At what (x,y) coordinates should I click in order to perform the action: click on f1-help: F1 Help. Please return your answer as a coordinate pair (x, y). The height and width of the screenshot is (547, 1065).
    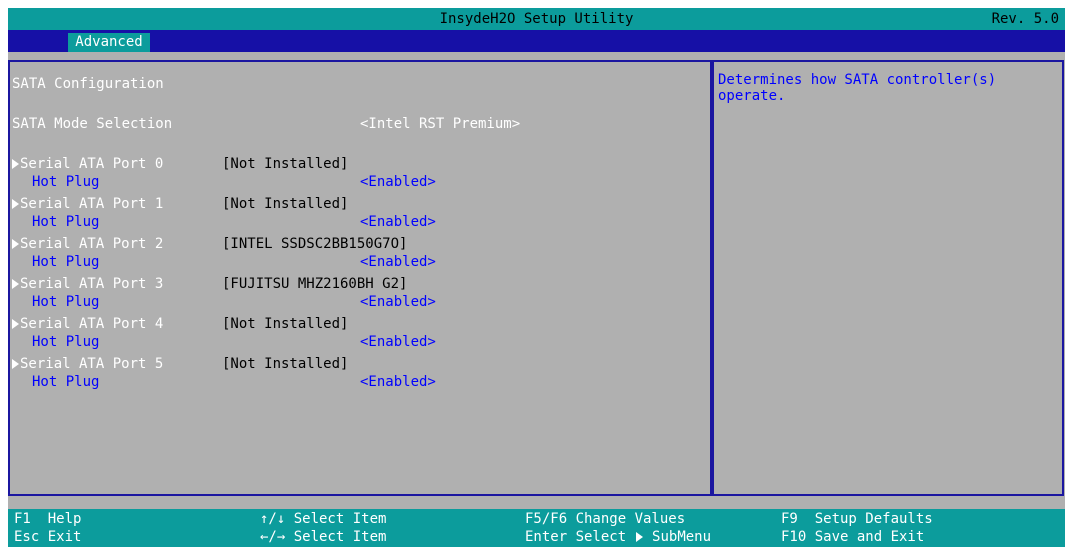
    Looking at the image, I should click on (48, 519).